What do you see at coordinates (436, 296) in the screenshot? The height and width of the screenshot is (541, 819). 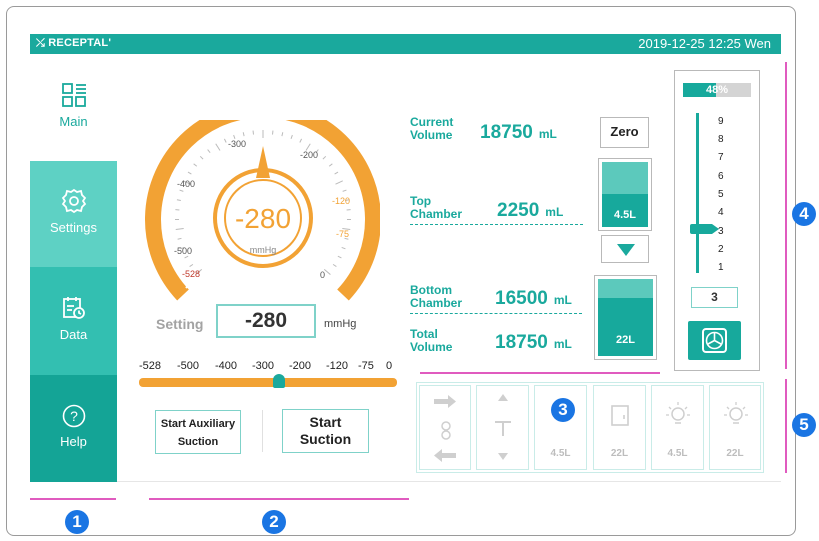 I see `bottom-chamber-label: Bottom Chamber` at bounding box center [436, 296].